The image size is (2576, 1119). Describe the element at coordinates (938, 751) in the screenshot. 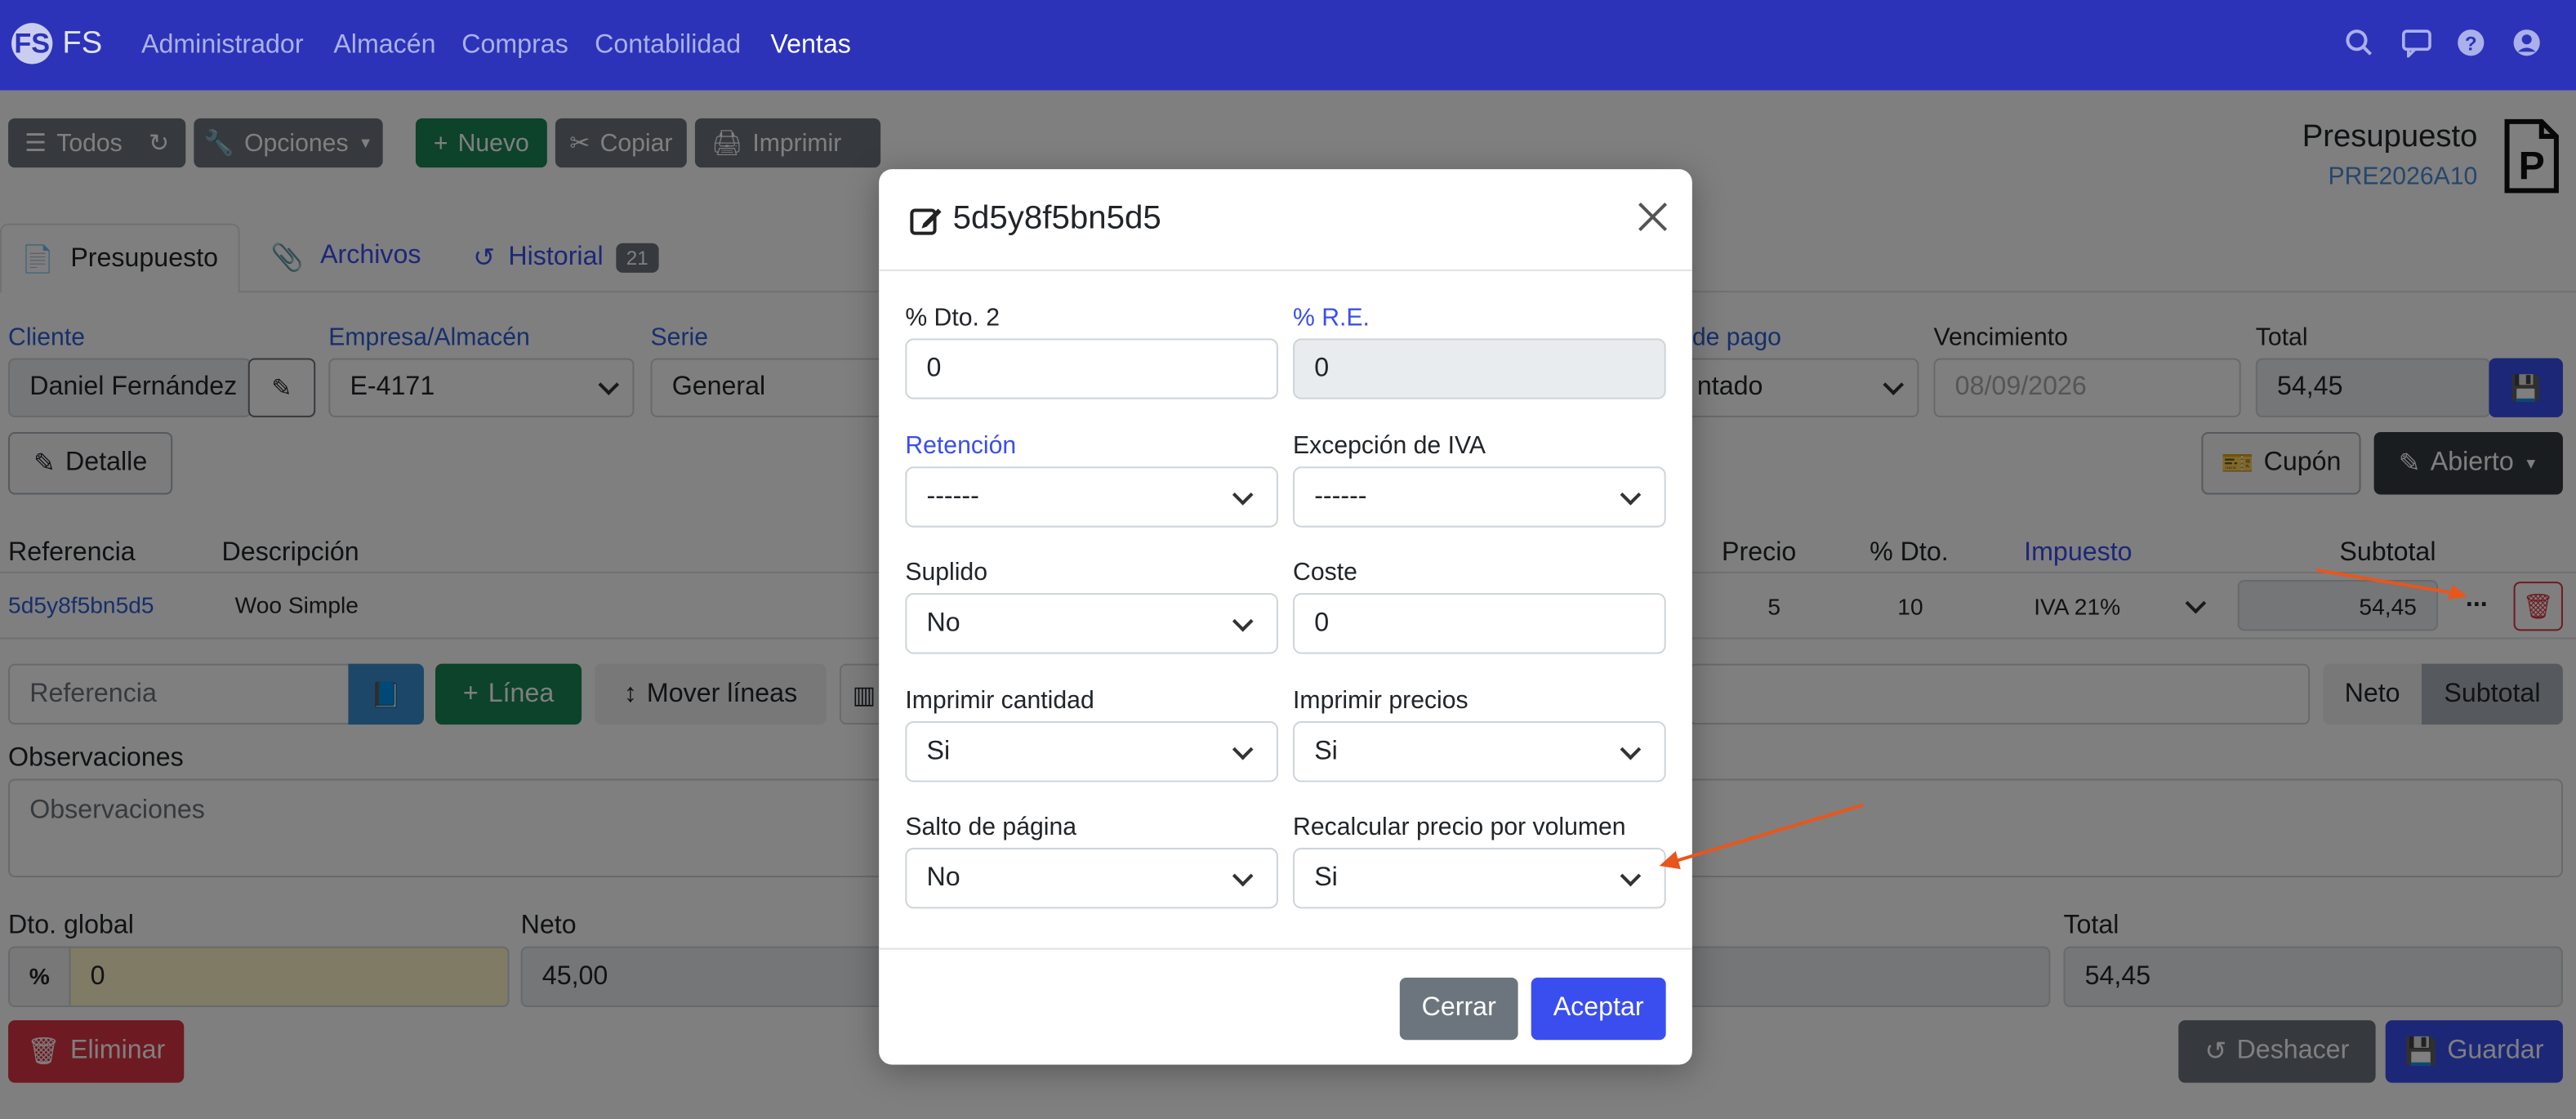

I see `imprimir-cantidad-value: Si` at that location.